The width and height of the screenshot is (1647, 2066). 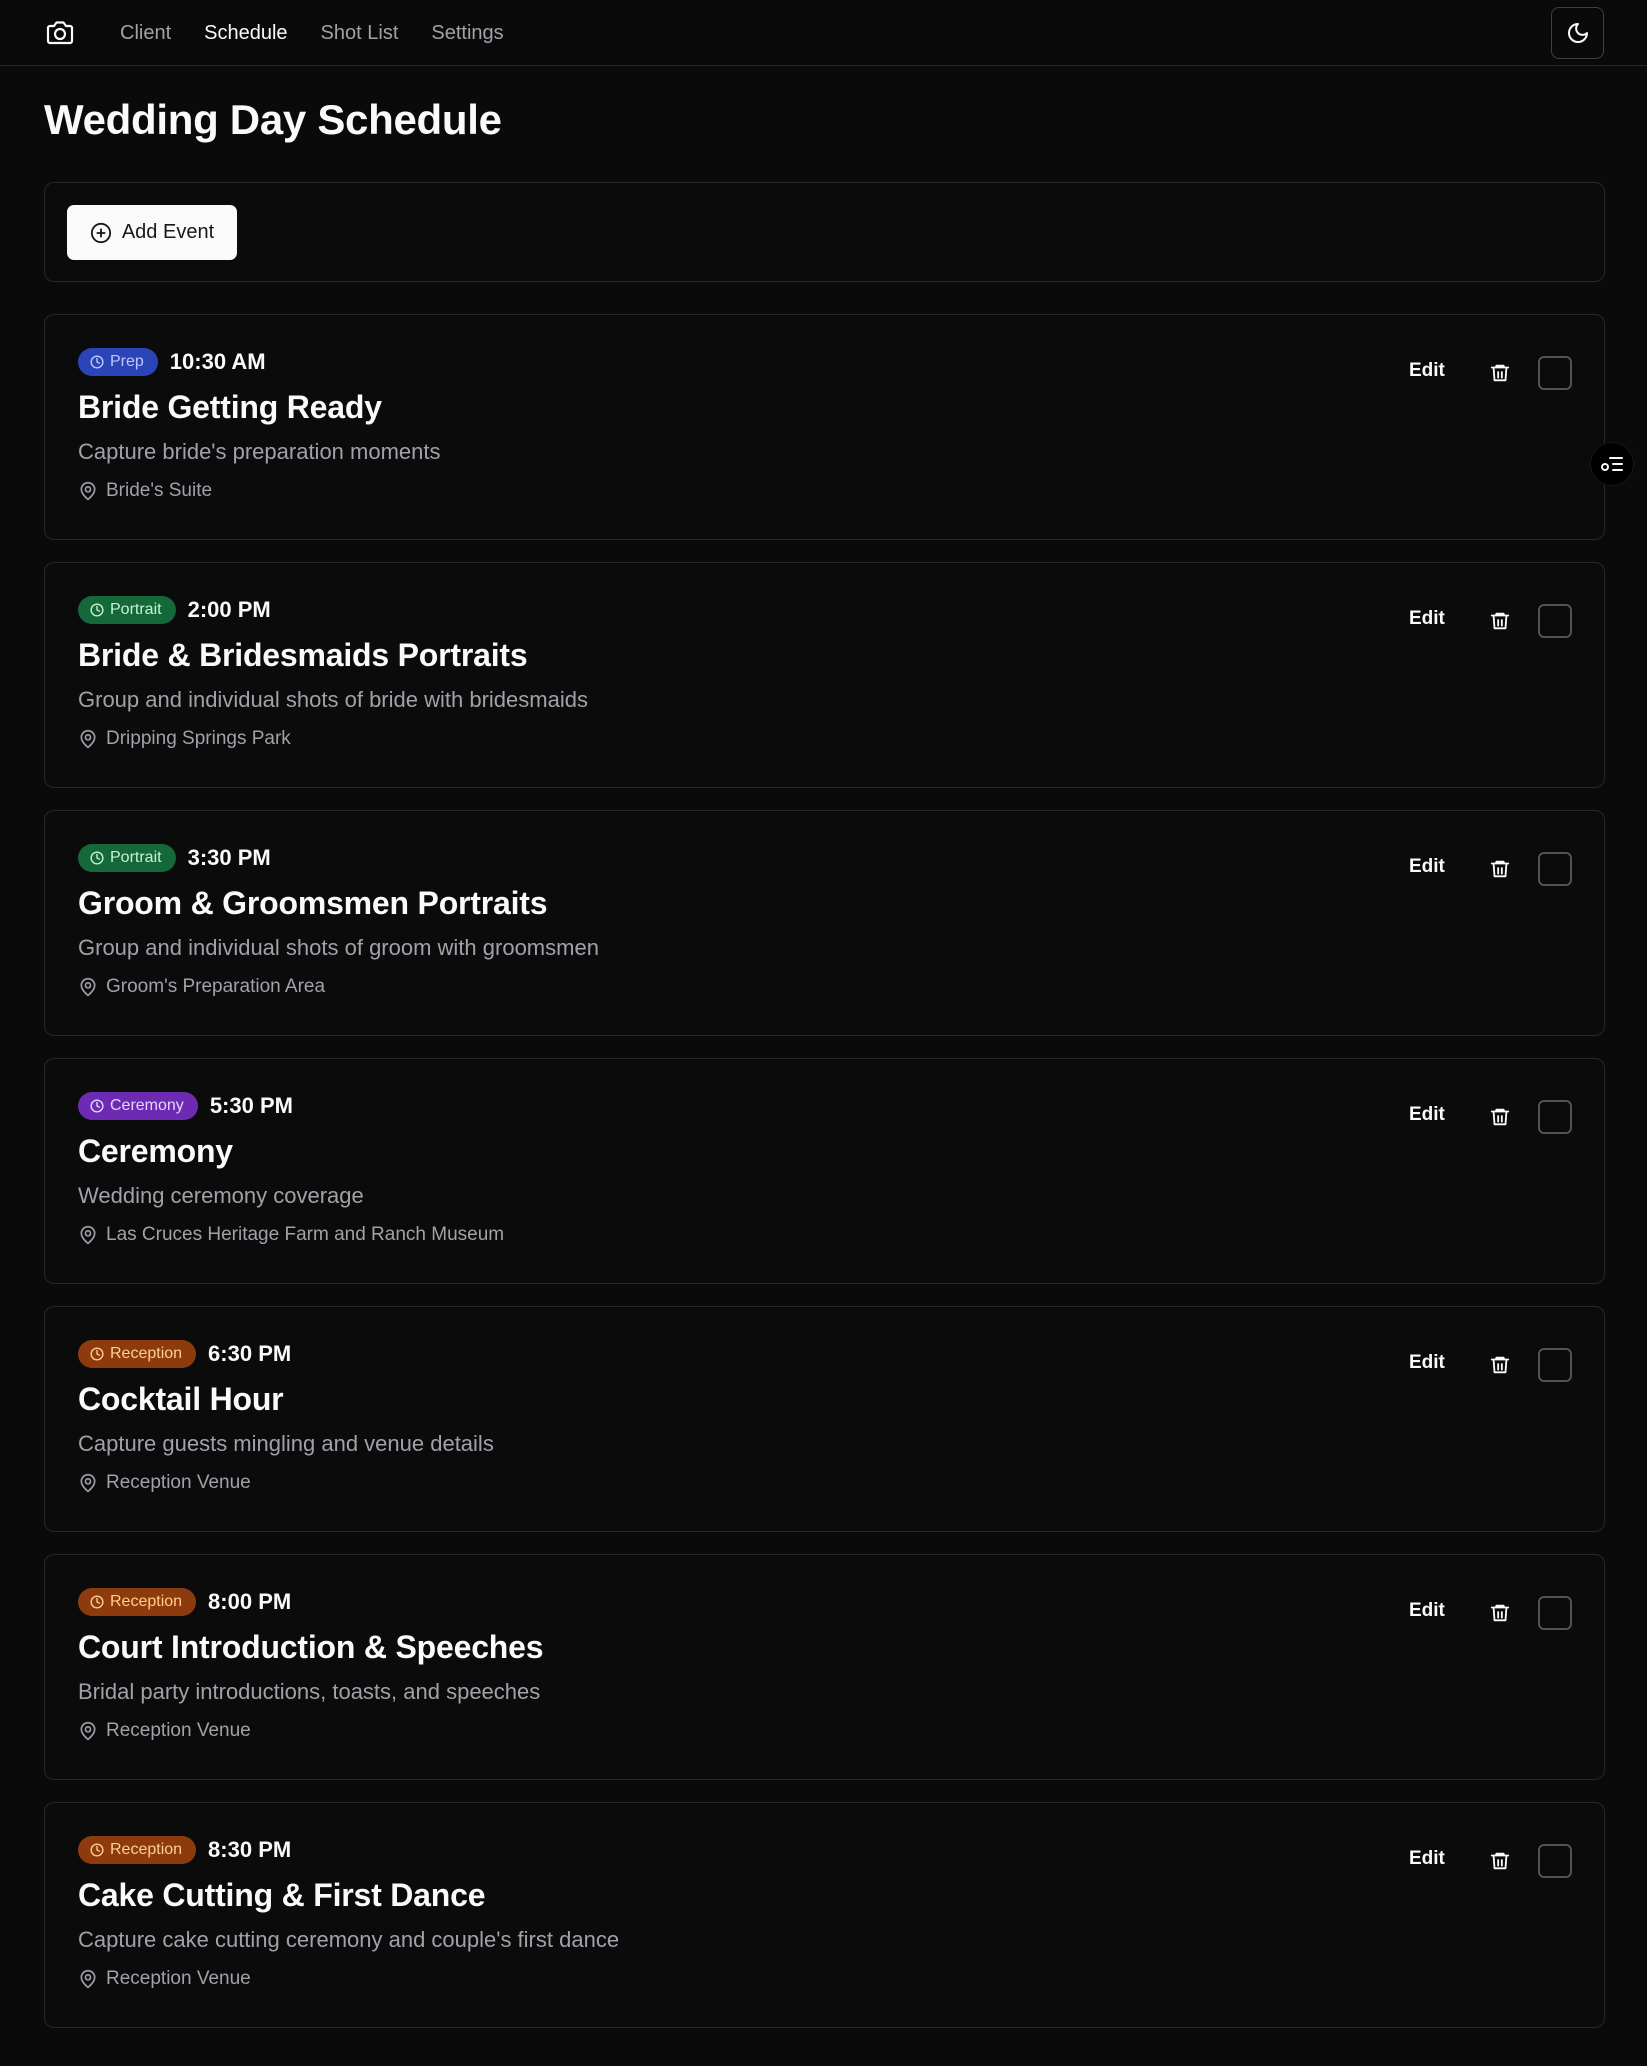 What do you see at coordinates (178, 1730) in the screenshot?
I see `event-location-text: Reception Venue` at bounding box center [178, 1730].